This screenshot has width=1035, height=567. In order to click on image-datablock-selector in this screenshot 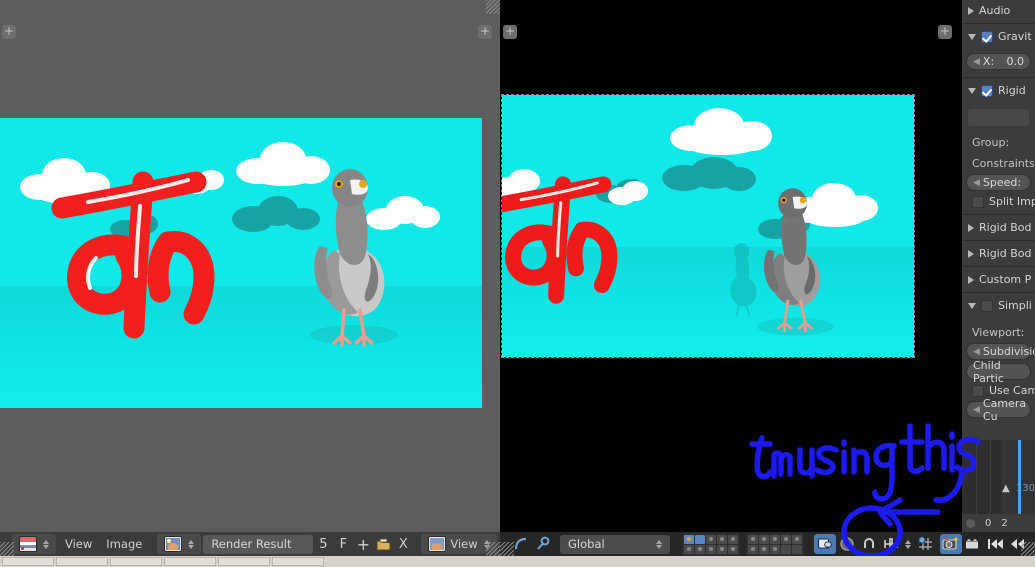, I will do `click(179, 544)`.